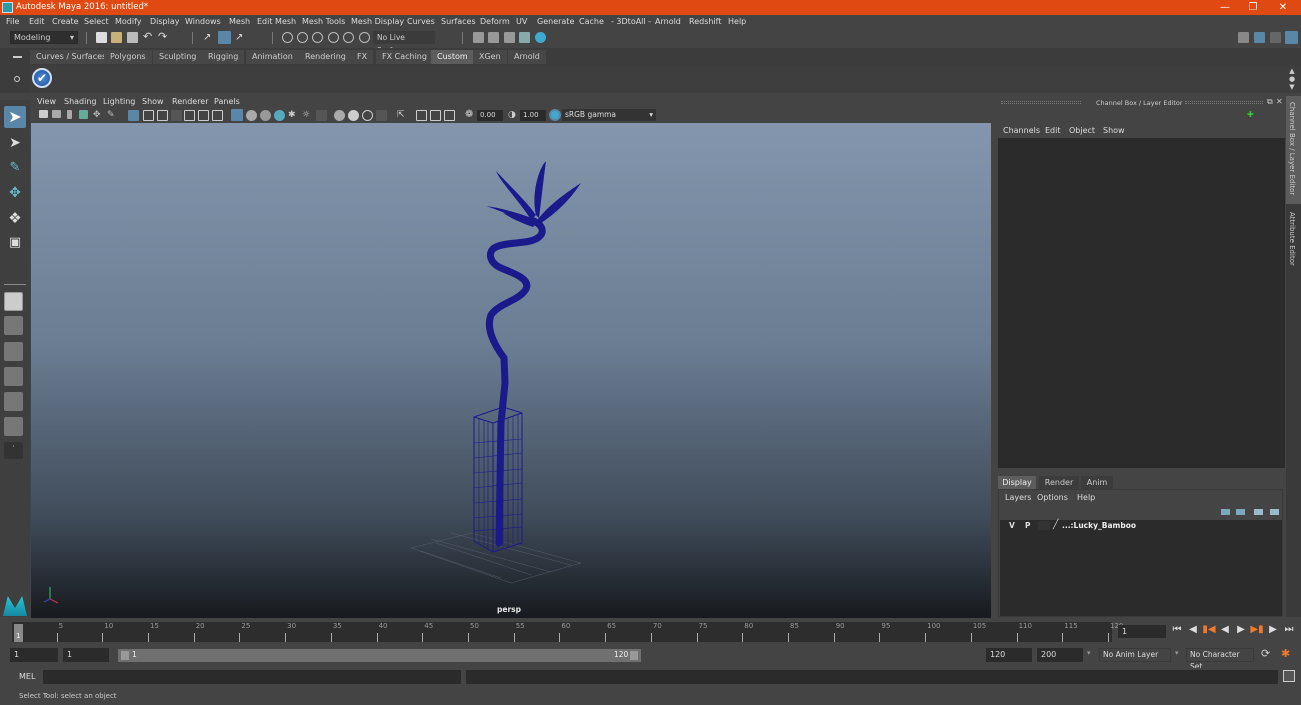 This screenshot has height=705, width=1301. Describe the element at coordinates (112, 115) in the screenshot. I see `grease-pencil-icon: ✎` at that location.